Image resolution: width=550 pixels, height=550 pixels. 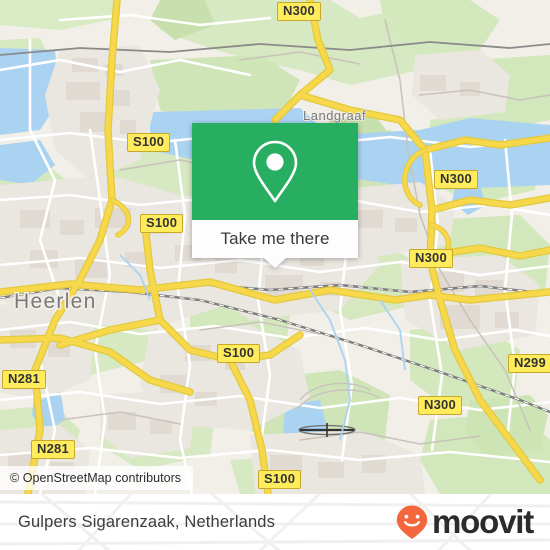 What do you see at coordinates (412, 522) in the screenshot?
I see `moovit-pin-smile-icon` at bounding box center [412, 522].